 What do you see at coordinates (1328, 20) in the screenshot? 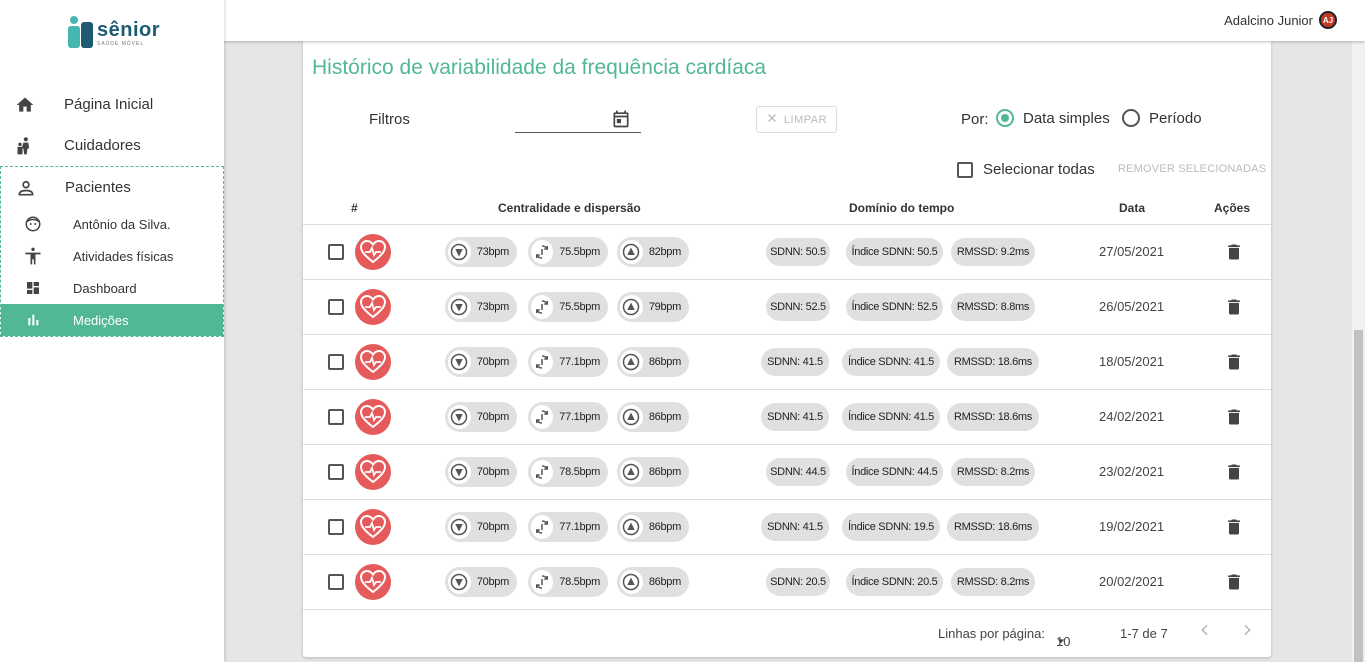
I see `avatar: AJ` at bounding box center [1328, 20].